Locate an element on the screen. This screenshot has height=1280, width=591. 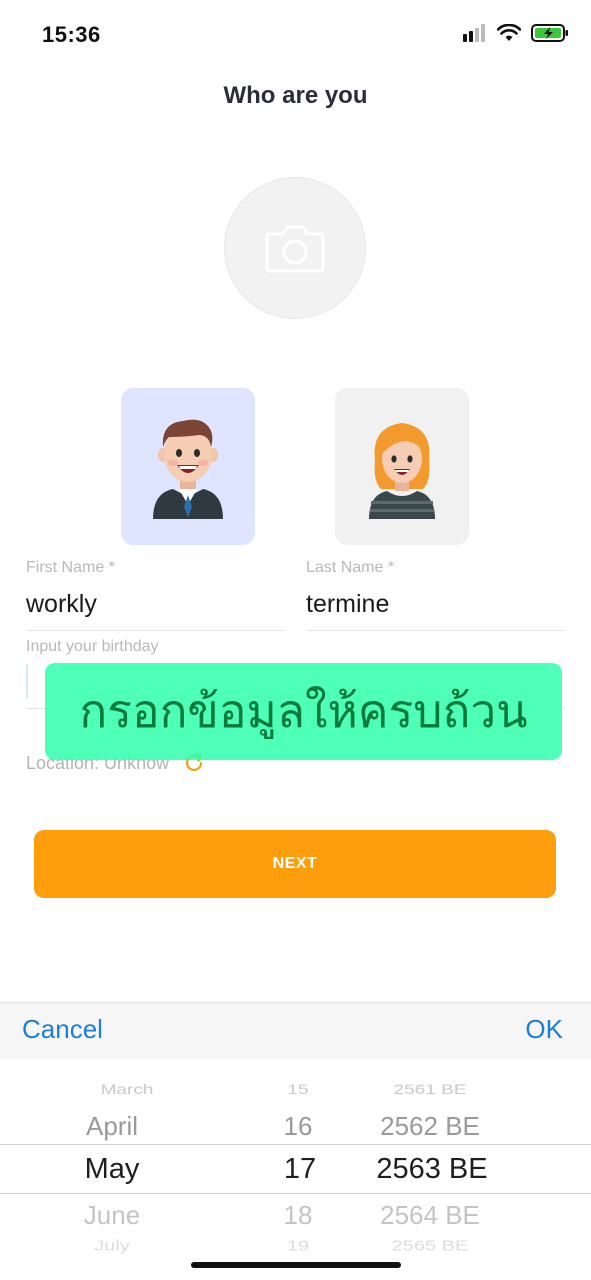
picker-month-item: July is located at coordinates (112, 1246).